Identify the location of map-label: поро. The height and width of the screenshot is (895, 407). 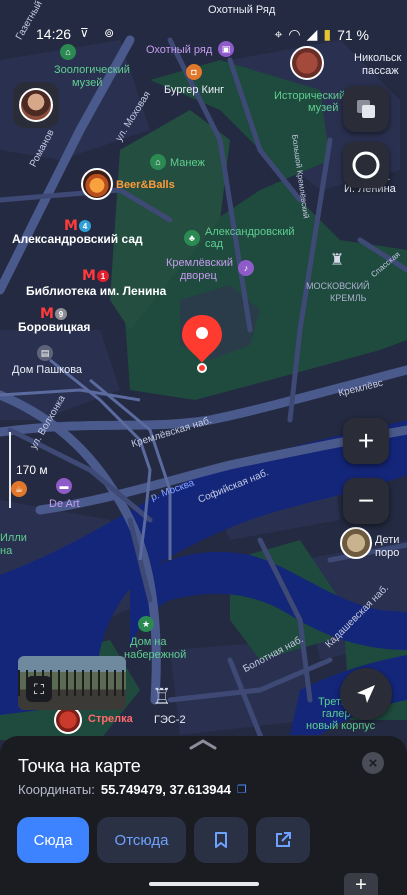
(387, 553).